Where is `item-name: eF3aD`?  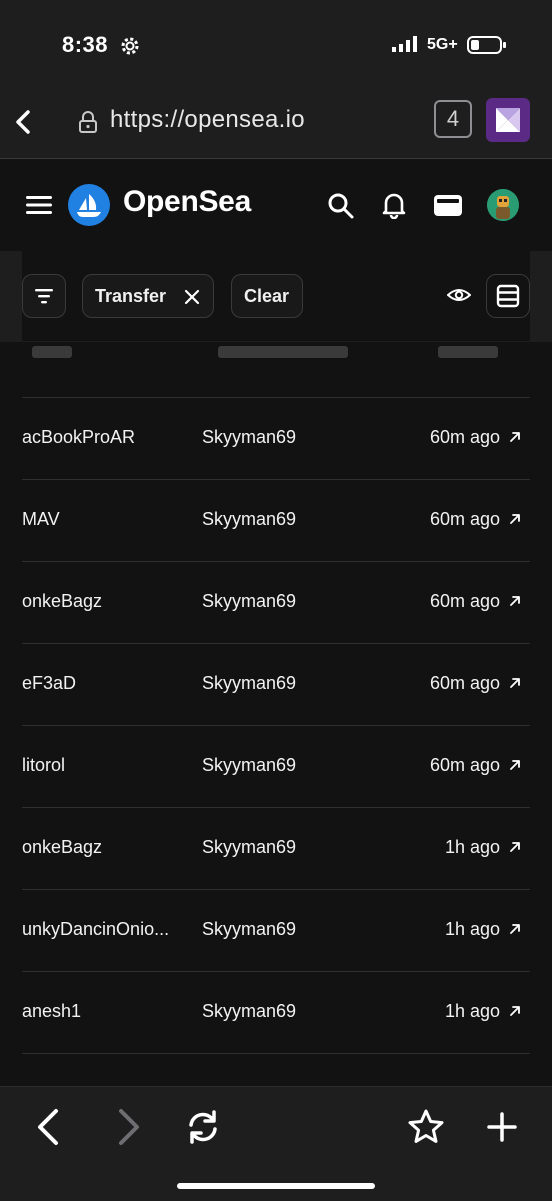
item-name: eF3aD is located at coordinates (49, 683).